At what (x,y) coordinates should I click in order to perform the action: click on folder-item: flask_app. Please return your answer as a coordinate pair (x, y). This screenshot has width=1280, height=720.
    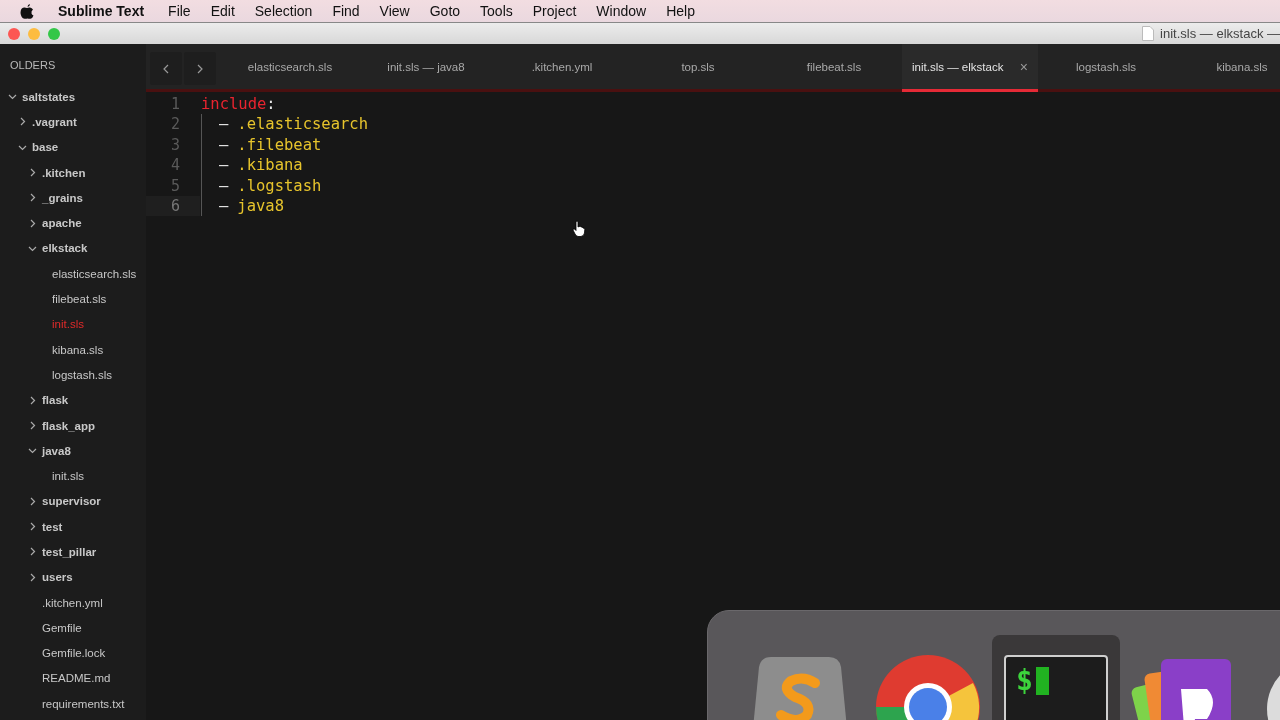
    Looking at the image, I should click on (69, 425).